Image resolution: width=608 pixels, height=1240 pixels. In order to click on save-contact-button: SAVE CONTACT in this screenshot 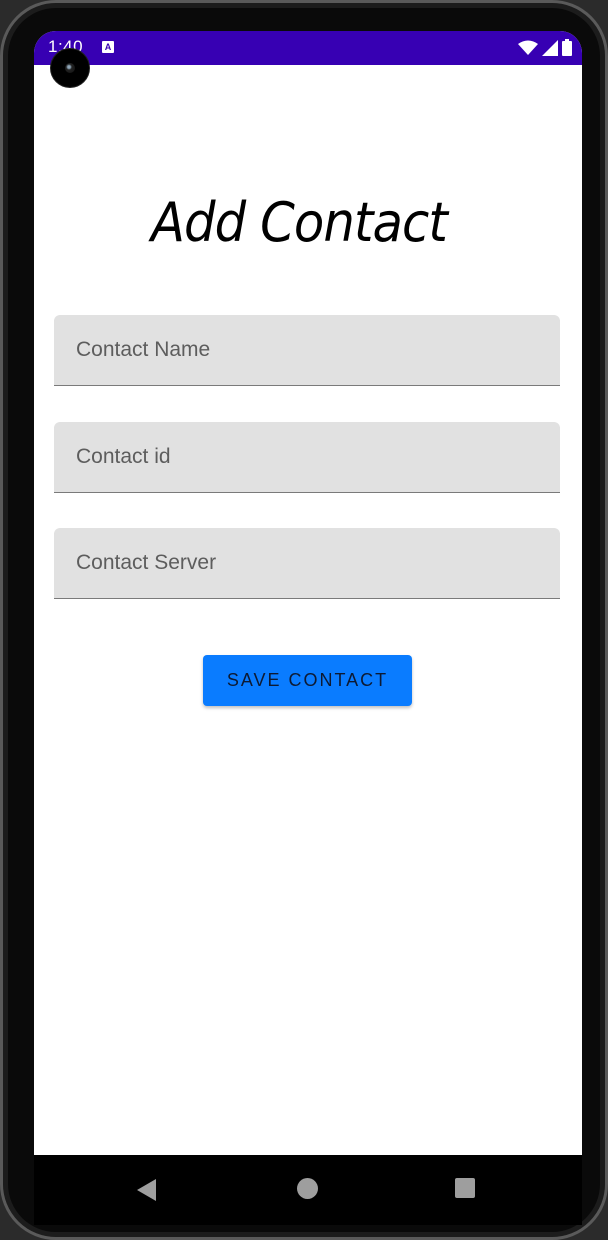, I will do `click(307, 680)`.